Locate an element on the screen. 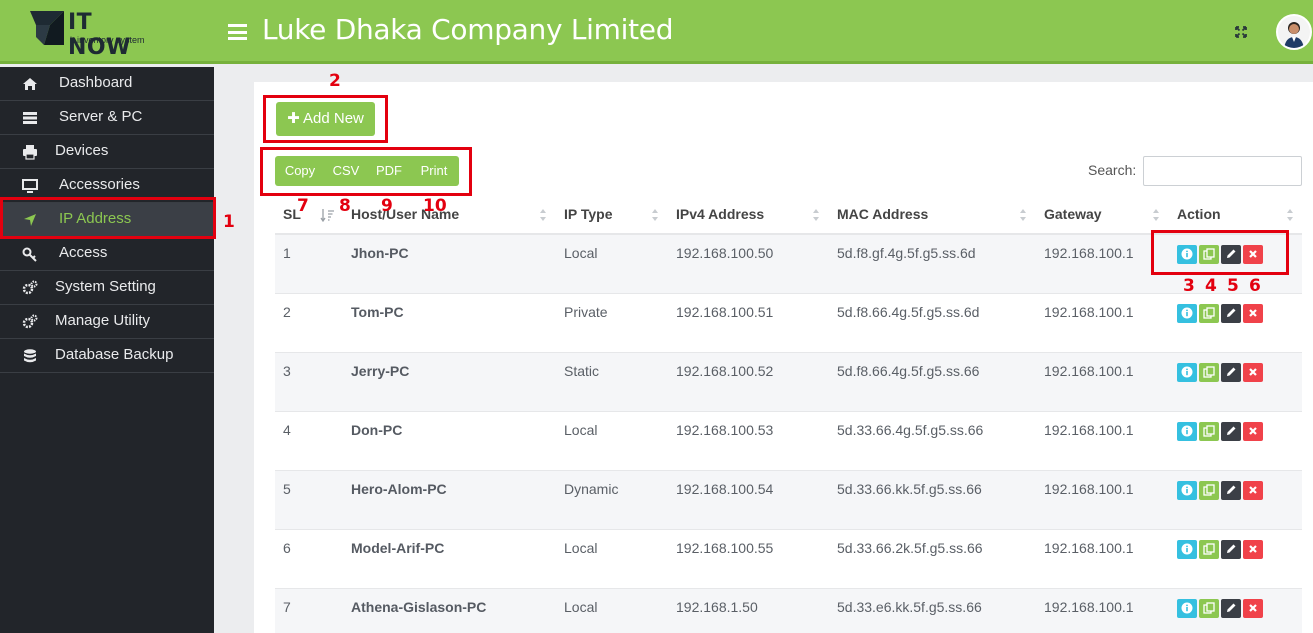 Image resolution: width=1313 pixels, height=633 pixels. col-header-gateway: Gateway is located at coordinates (1073, 214).